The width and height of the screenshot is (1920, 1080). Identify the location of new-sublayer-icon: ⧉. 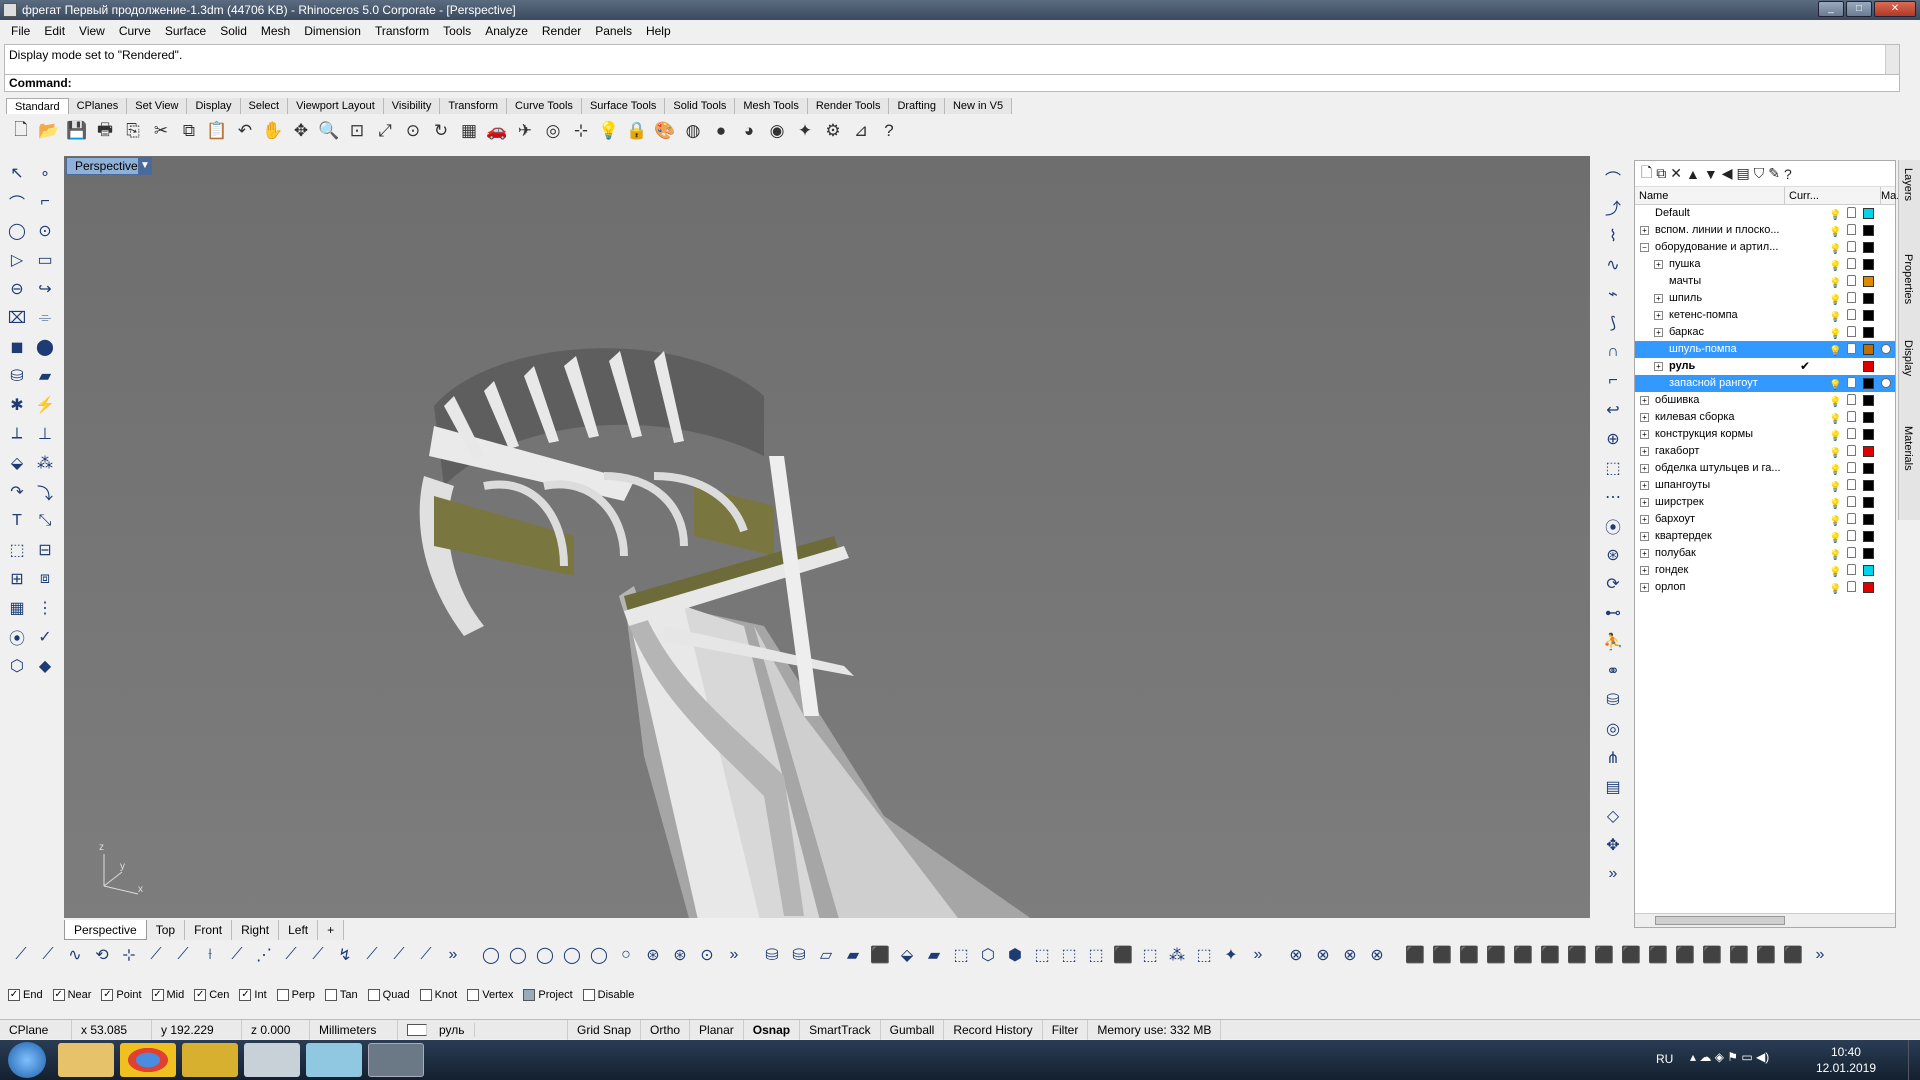
(1661, 173).